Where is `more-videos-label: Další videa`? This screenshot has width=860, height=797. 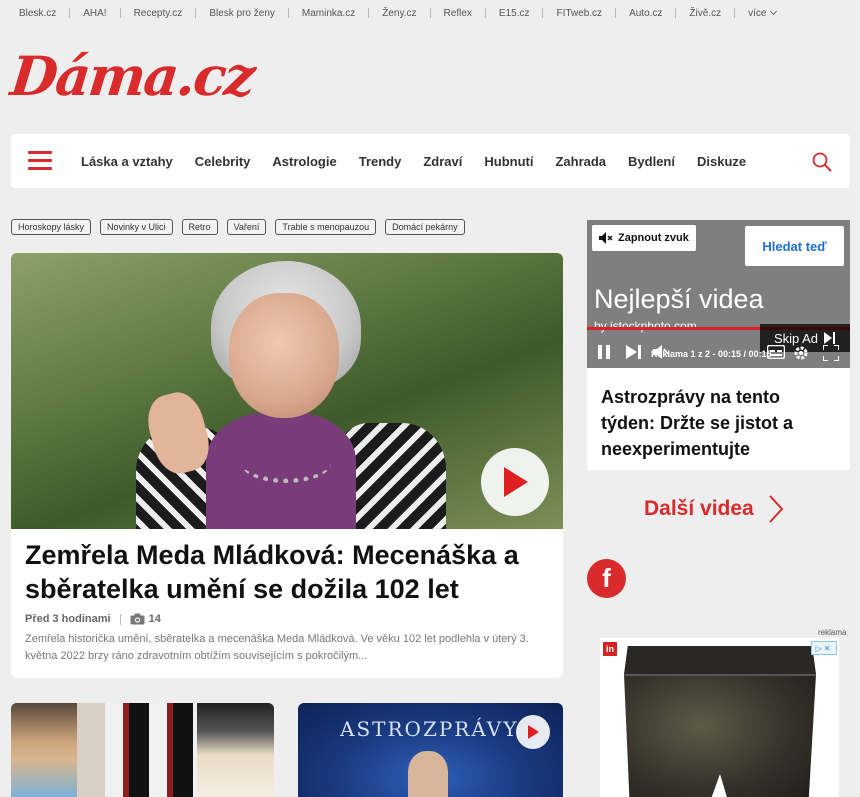 more-videos-label: Další videa is located at coordinates (699, 508).